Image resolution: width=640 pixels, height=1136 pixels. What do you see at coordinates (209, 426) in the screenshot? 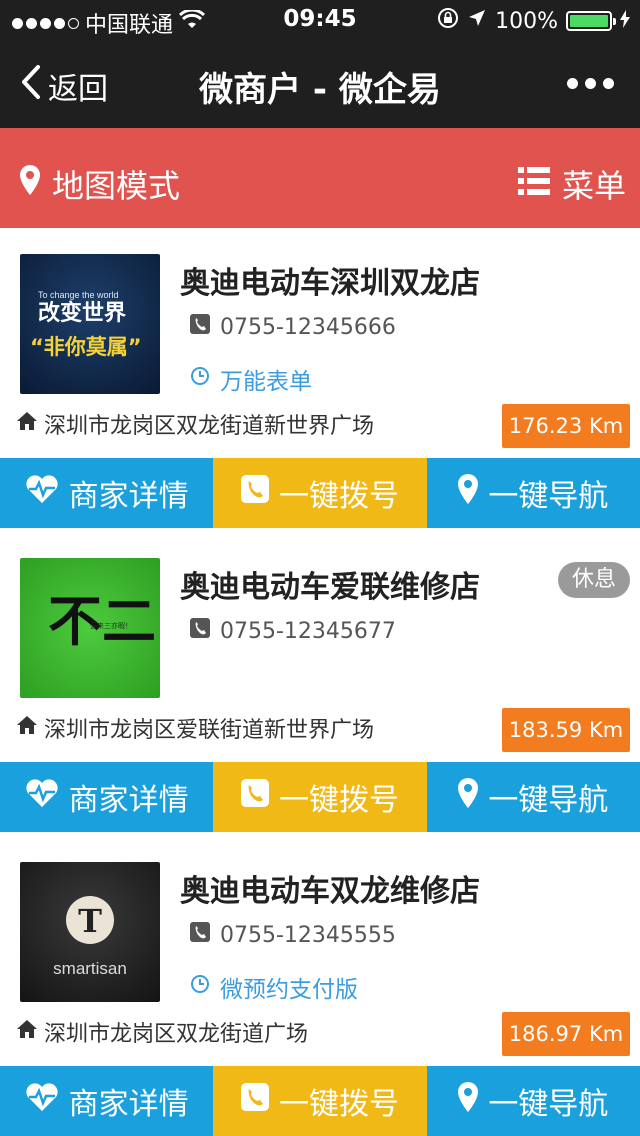
I see `address-text: 深圳市龙岗区双龙街道新世界广场` at bounding box center [209, 426].